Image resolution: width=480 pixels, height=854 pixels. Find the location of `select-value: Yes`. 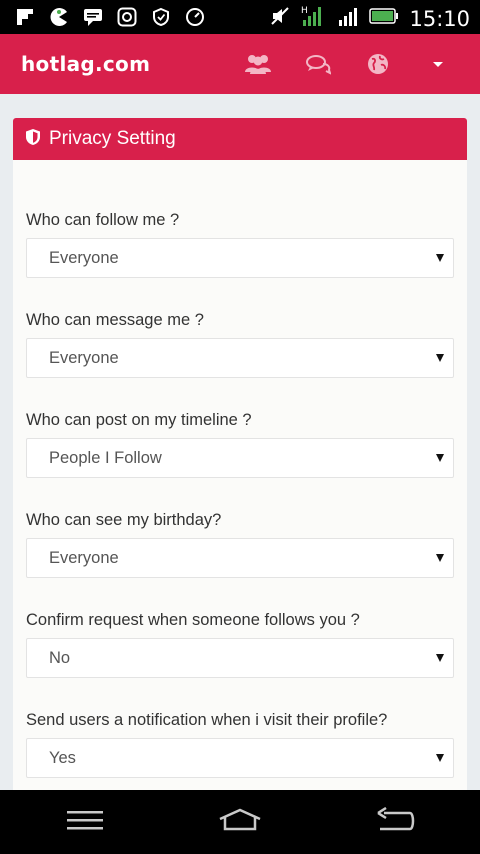

select-value: Yes is located at coordinates (62, 758).